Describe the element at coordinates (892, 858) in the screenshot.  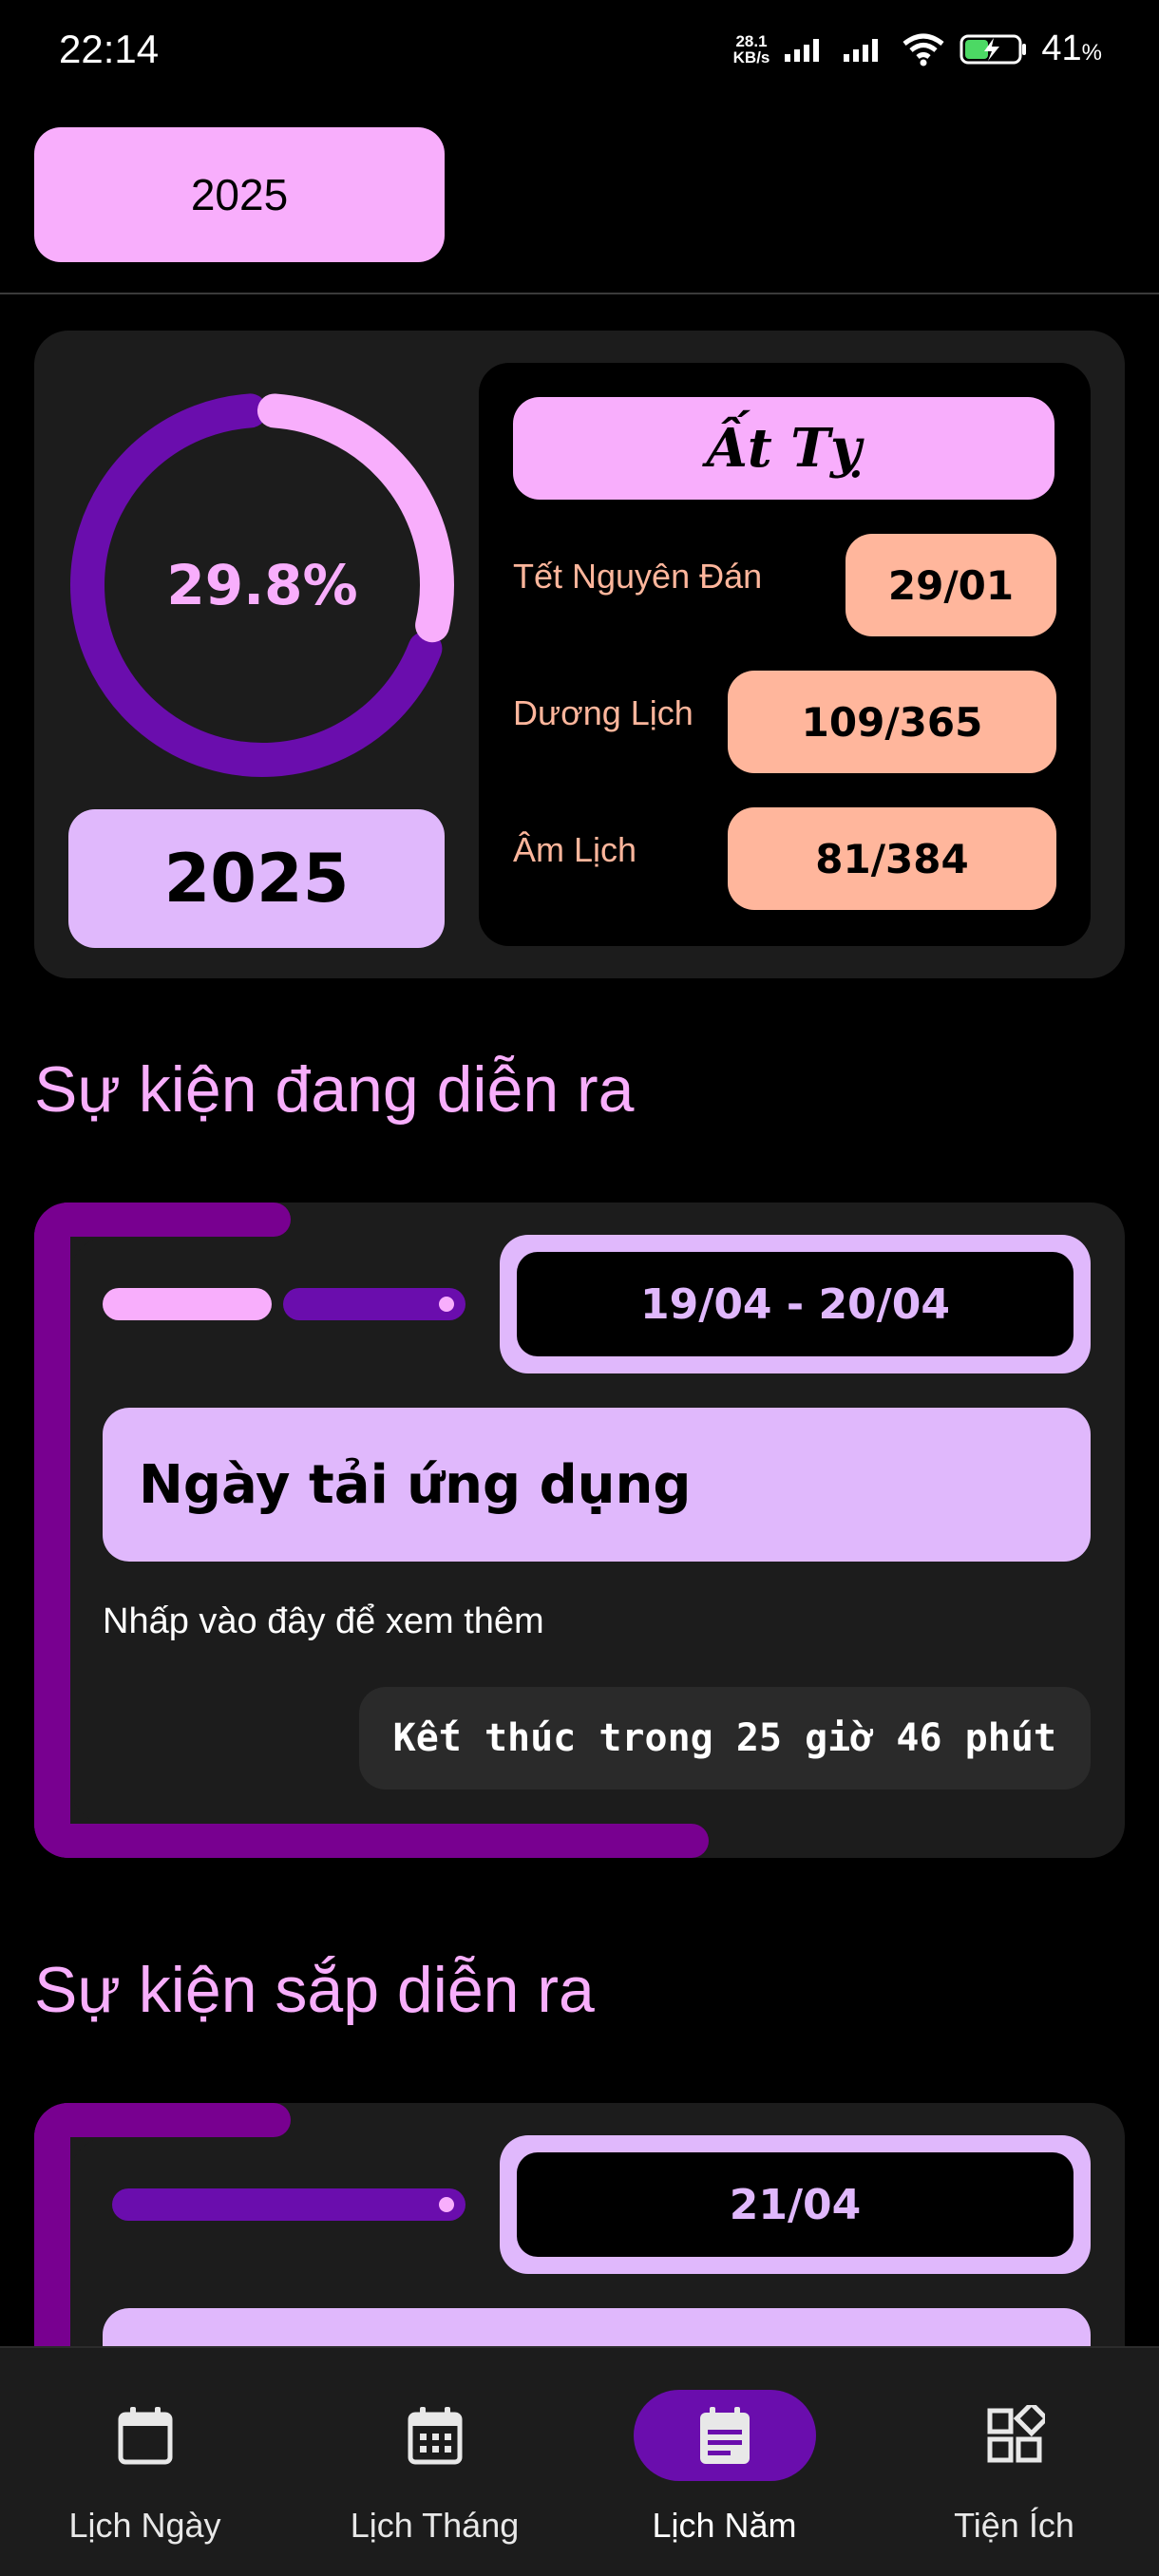
I see `lunar-day-value: 81/384` at that location.